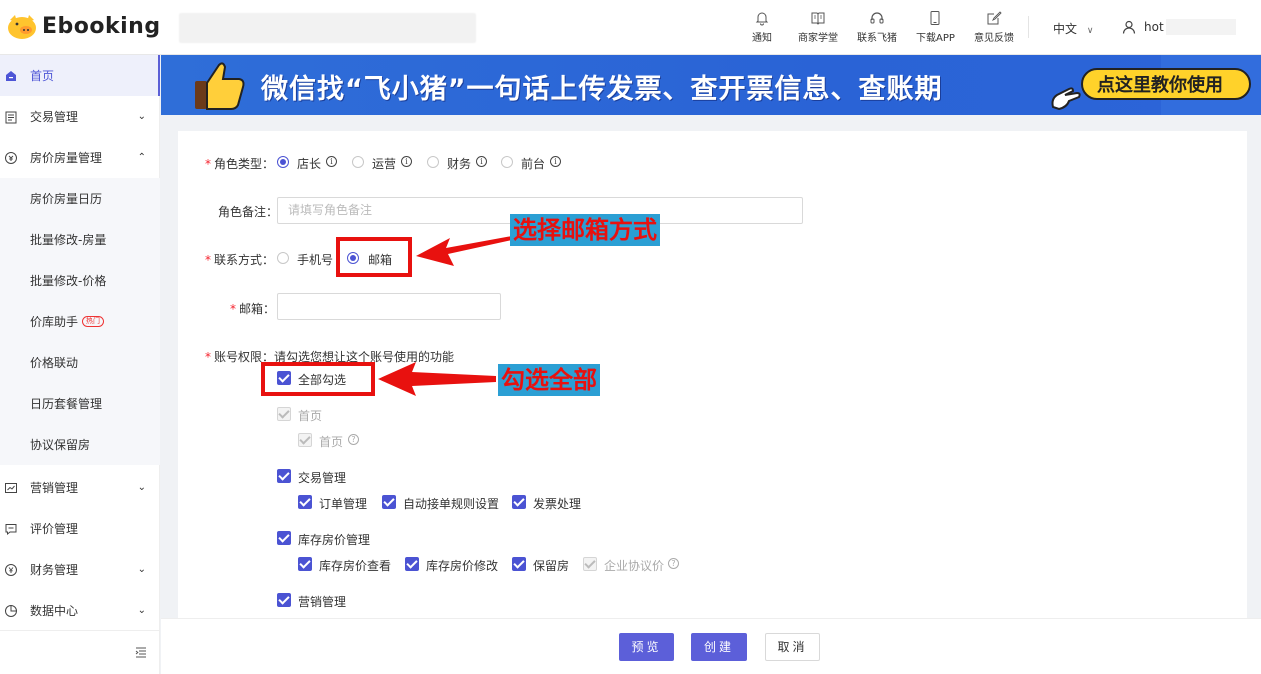  Describe the element at coordinates (634, 566) in the screenshot. I see `perm-item-label: 企业协议价` at that location.